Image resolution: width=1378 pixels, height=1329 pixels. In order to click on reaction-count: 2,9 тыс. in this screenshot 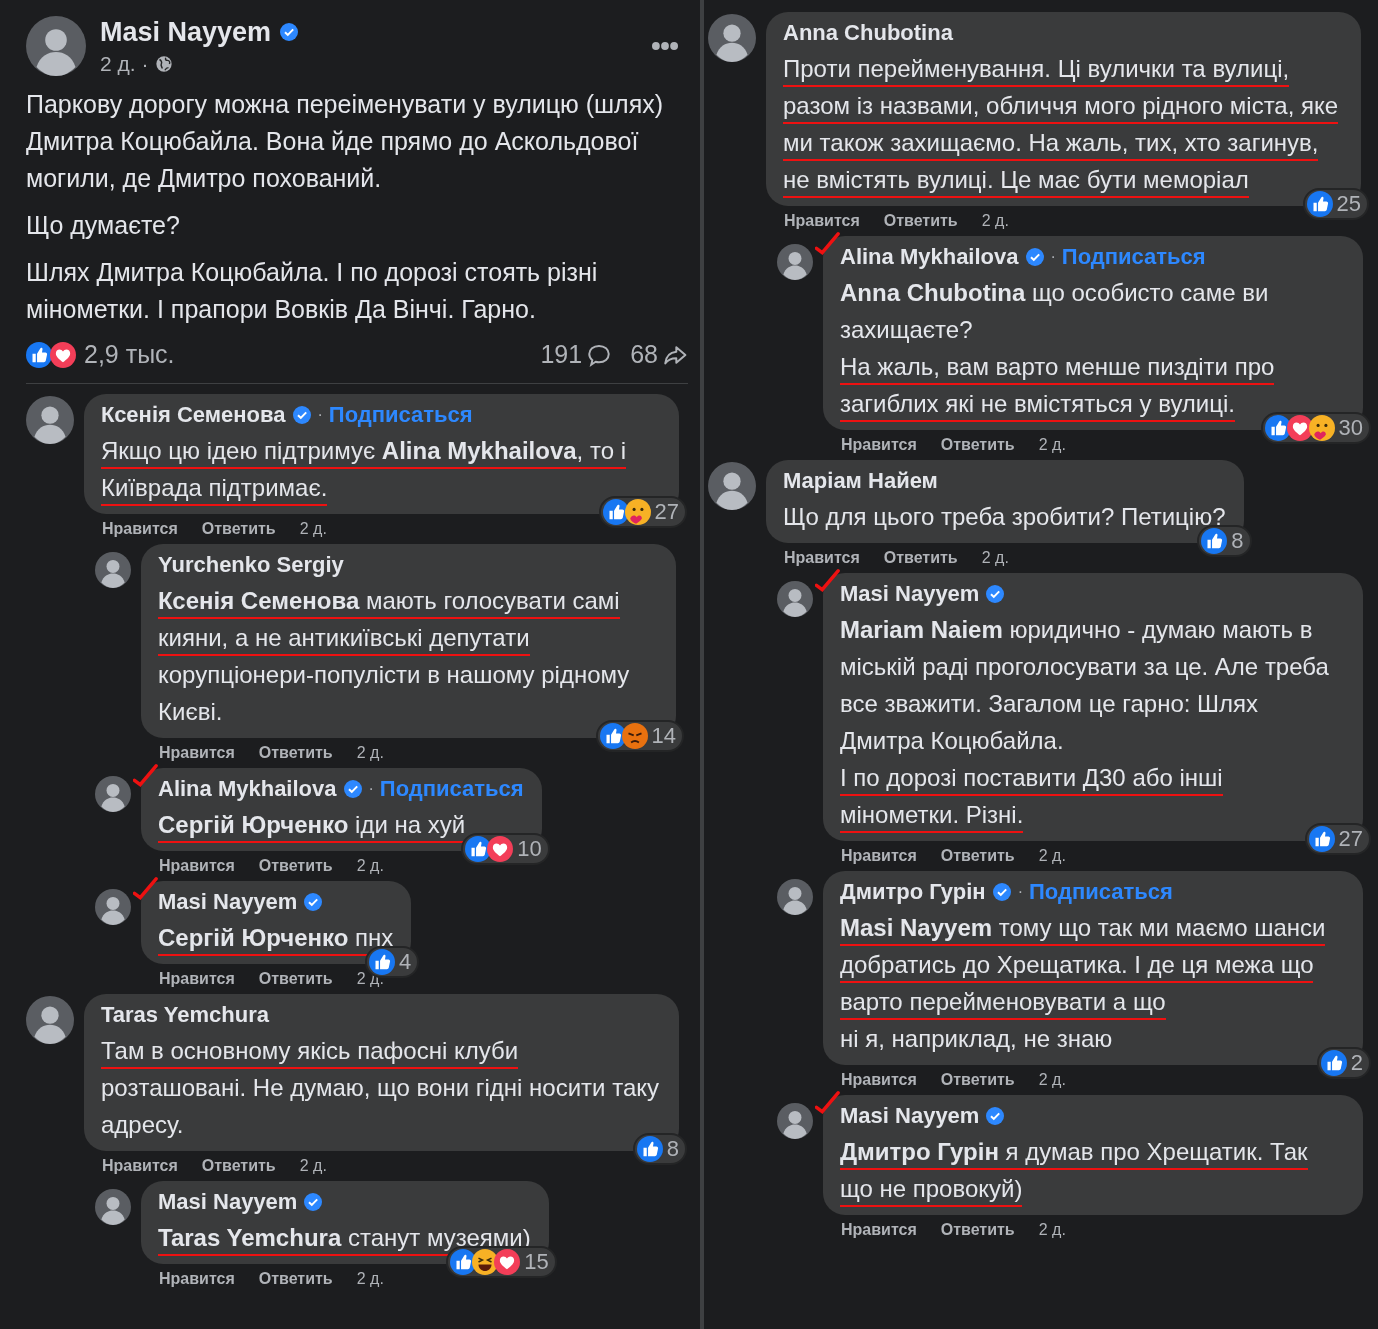, I will do `click(129, 354)`.